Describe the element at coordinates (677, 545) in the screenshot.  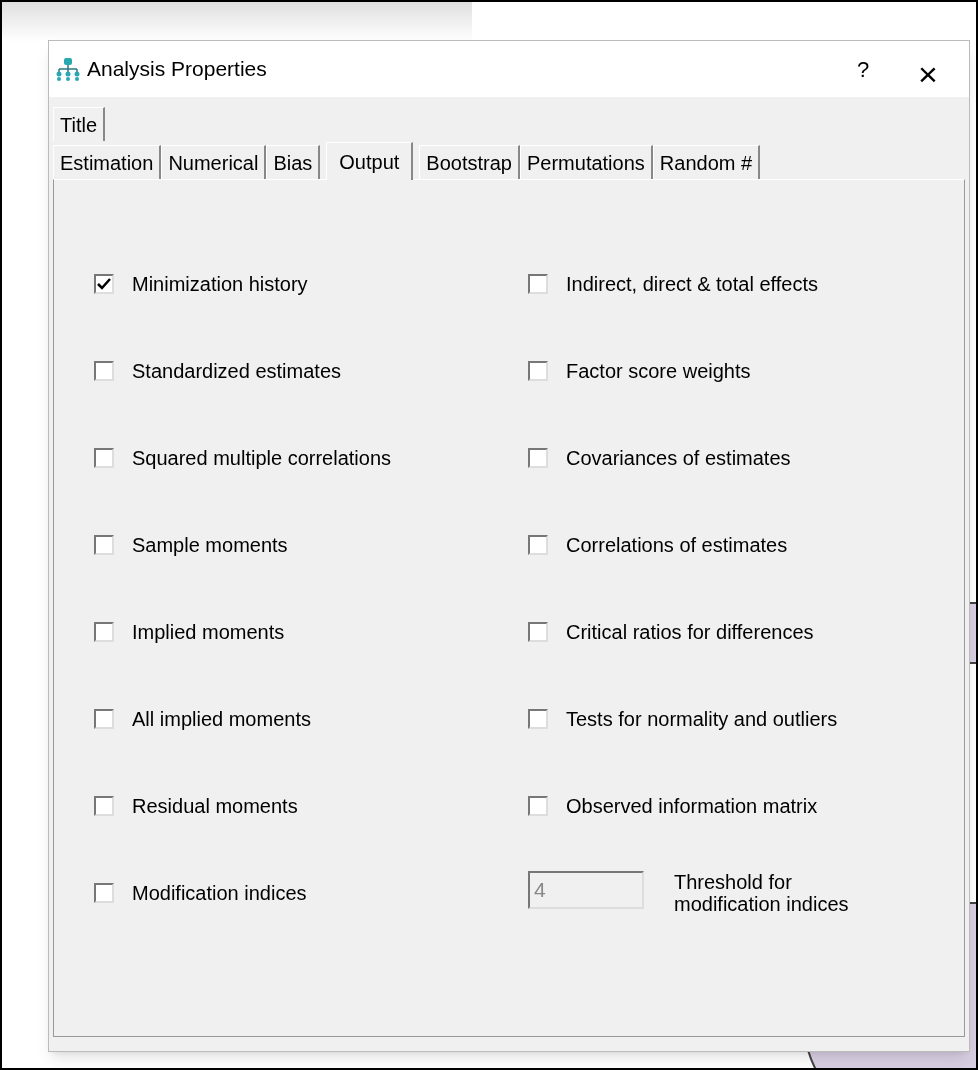
I see `option-label: Correlations of estimates` at that location.